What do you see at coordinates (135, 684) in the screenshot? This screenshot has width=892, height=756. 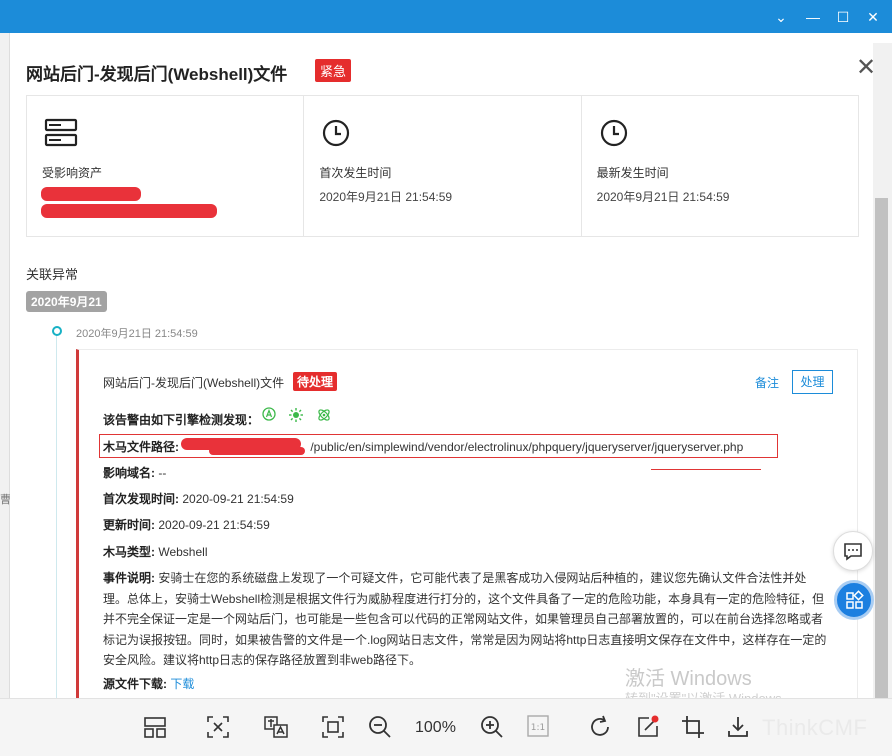 I see `download-label: 源文件下载:` at bounding box center [135, 684].